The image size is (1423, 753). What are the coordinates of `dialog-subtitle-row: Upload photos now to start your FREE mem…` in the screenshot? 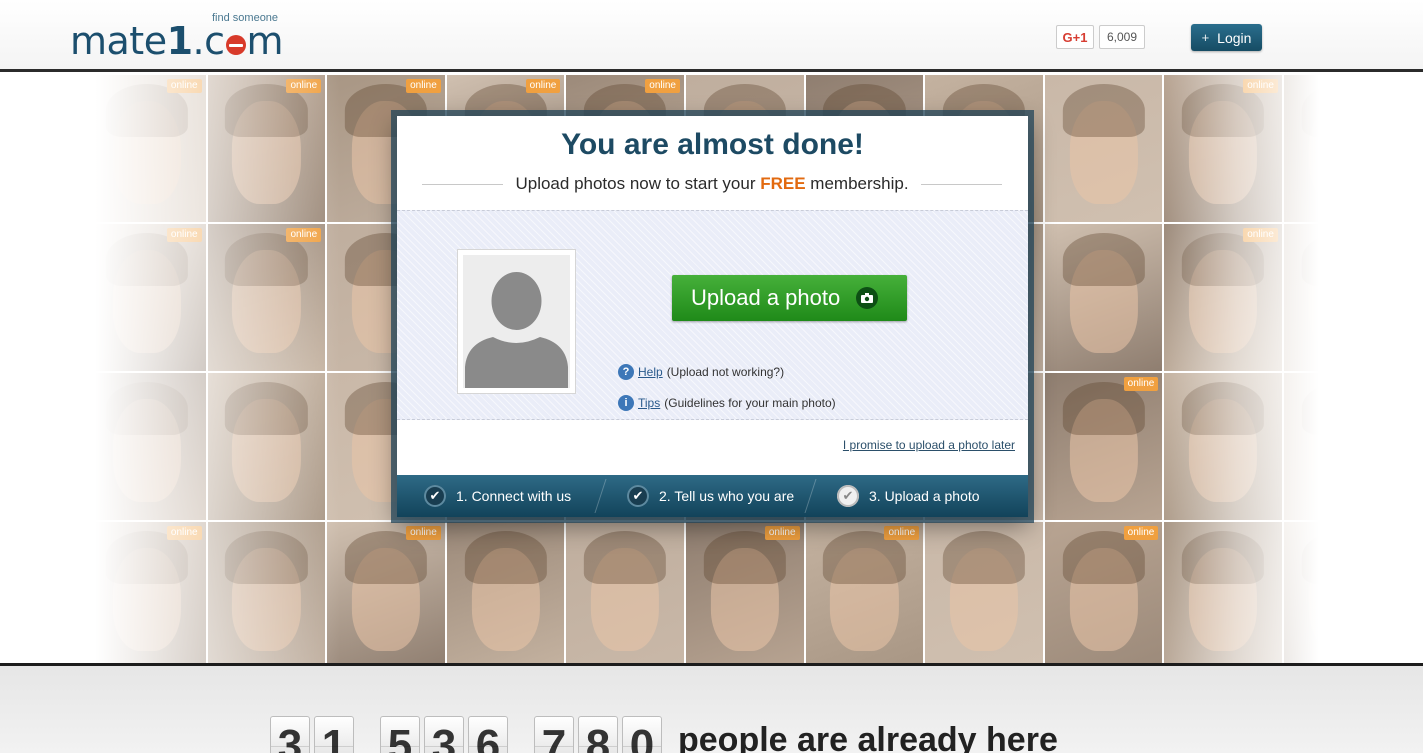 It's located at (712, 184).